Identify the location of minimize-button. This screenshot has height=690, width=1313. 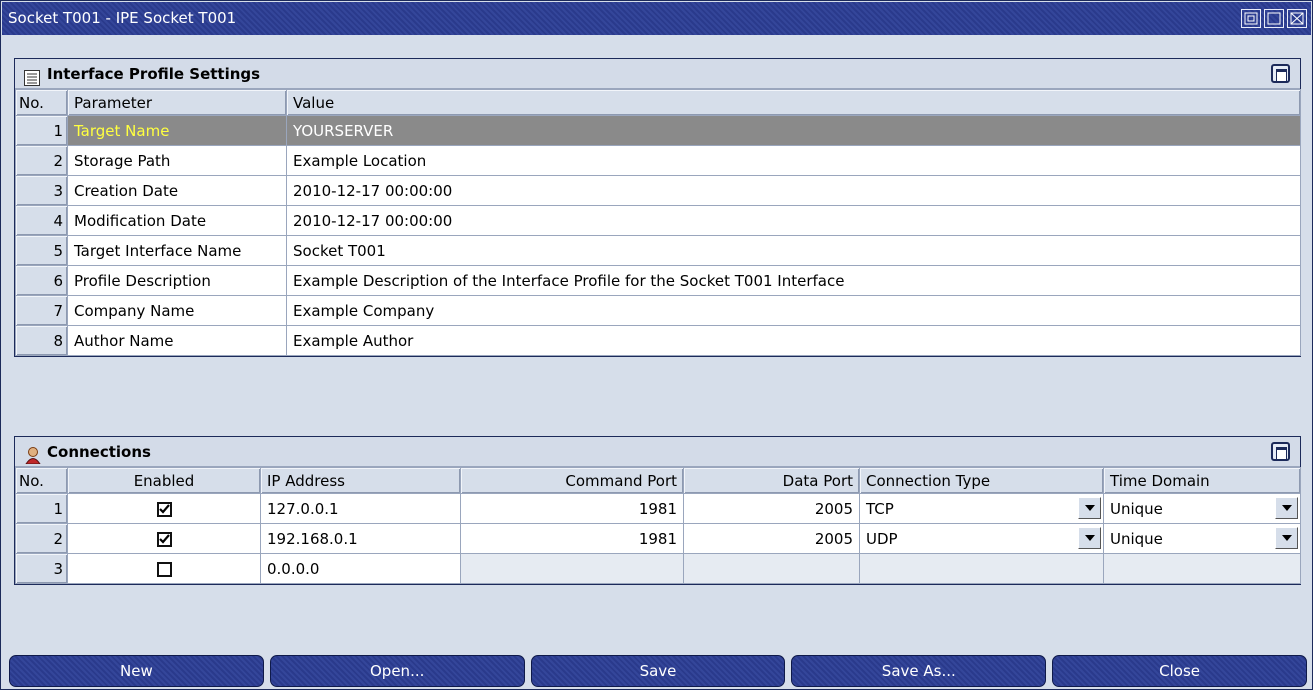
(1251, 18).